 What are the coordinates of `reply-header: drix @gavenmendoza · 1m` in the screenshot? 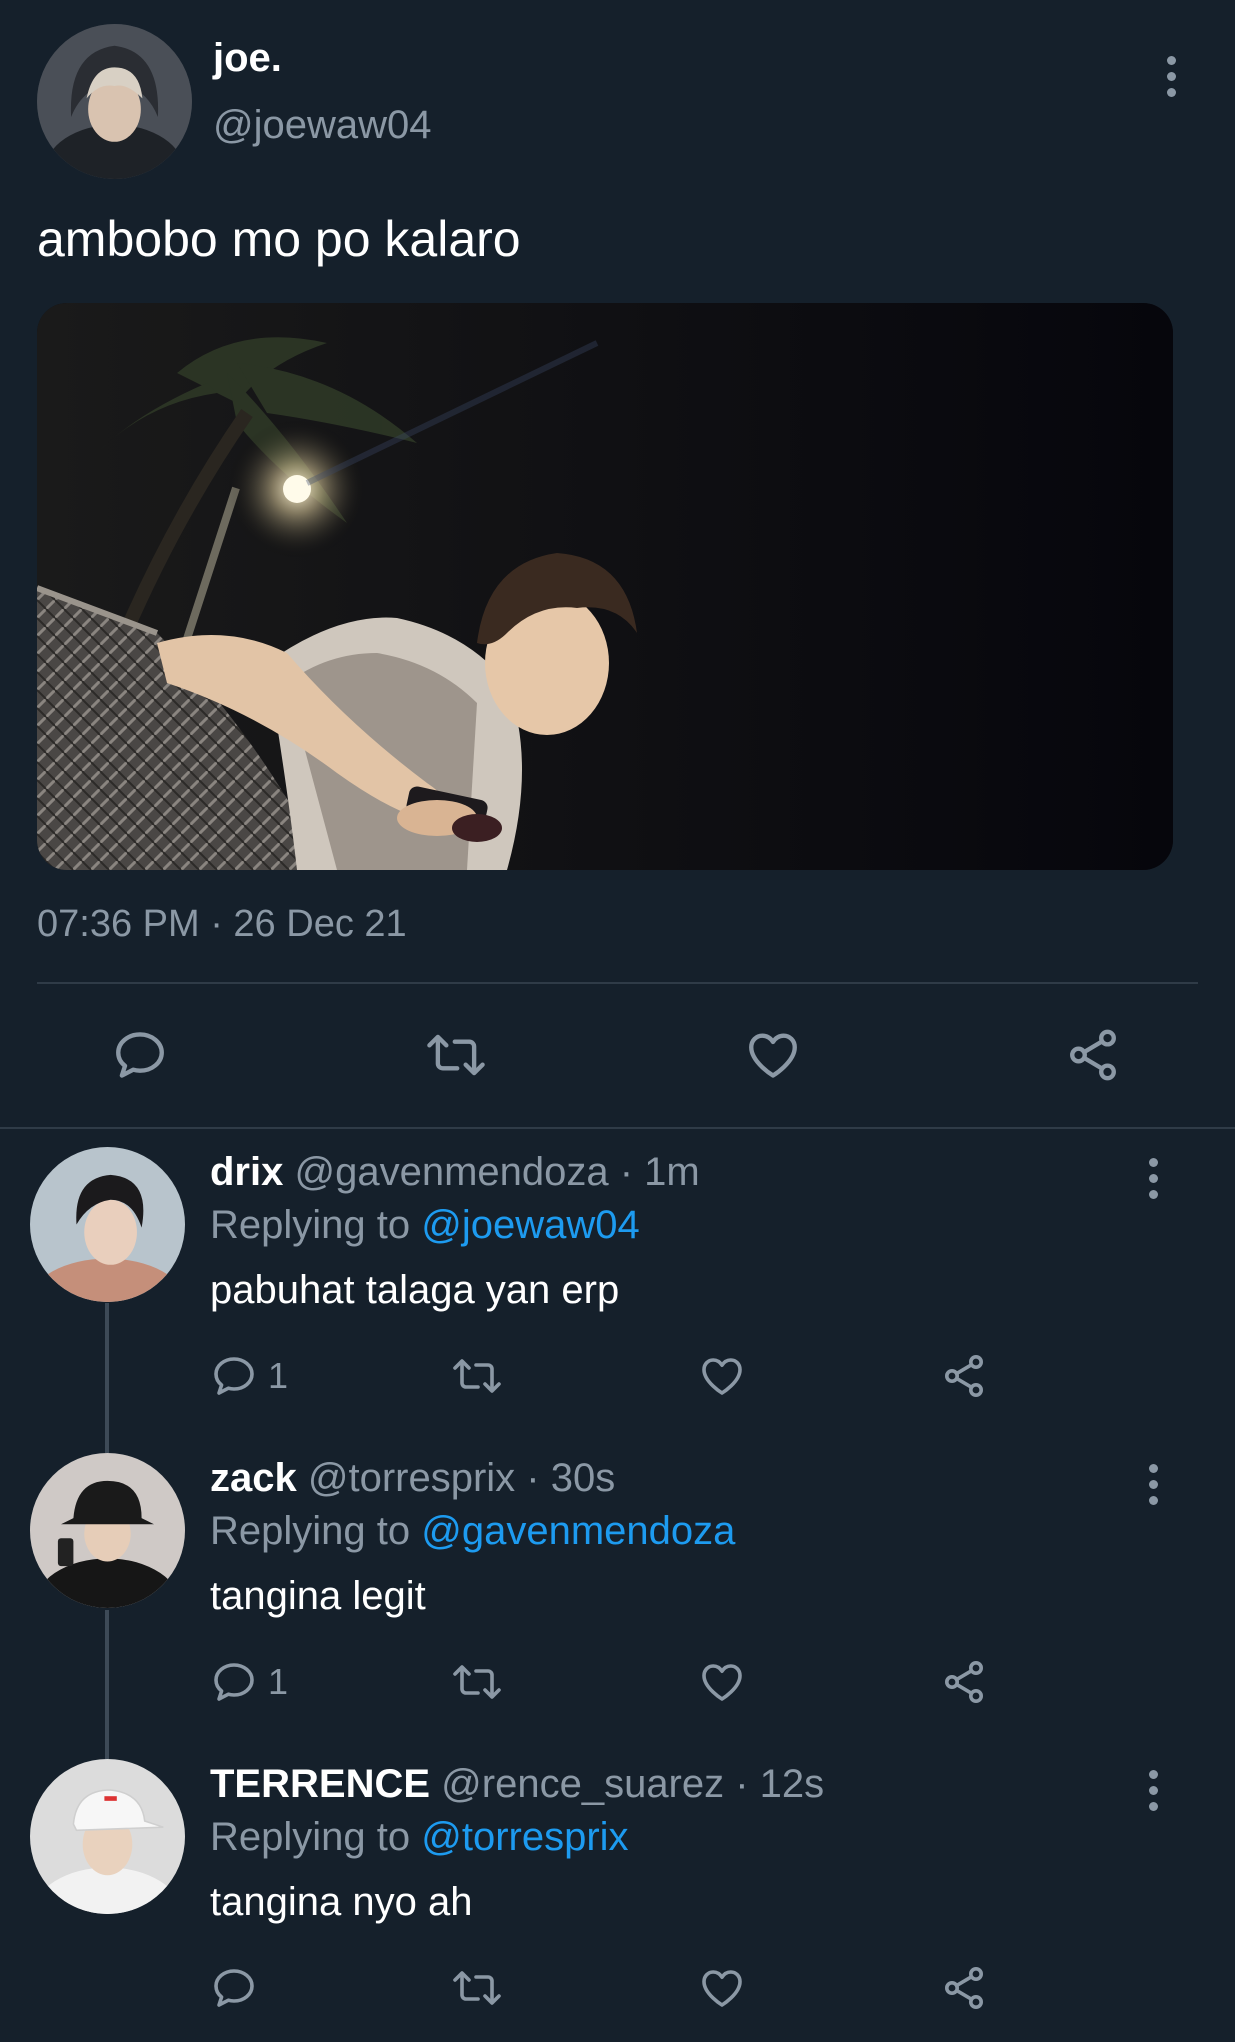 It's located at (455, 1172).